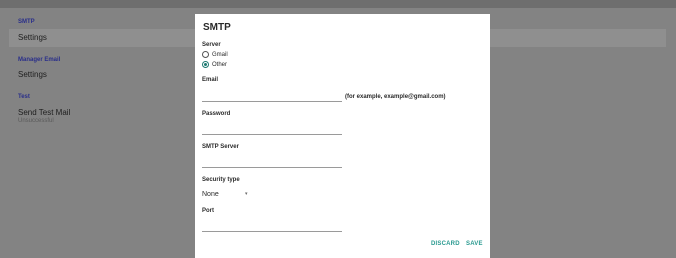 The width and height of the screenshot is (676, 258). Describe the element at coordinates (205, 54) in the screenshot. I see `radio-unchecked-icon` at that location.